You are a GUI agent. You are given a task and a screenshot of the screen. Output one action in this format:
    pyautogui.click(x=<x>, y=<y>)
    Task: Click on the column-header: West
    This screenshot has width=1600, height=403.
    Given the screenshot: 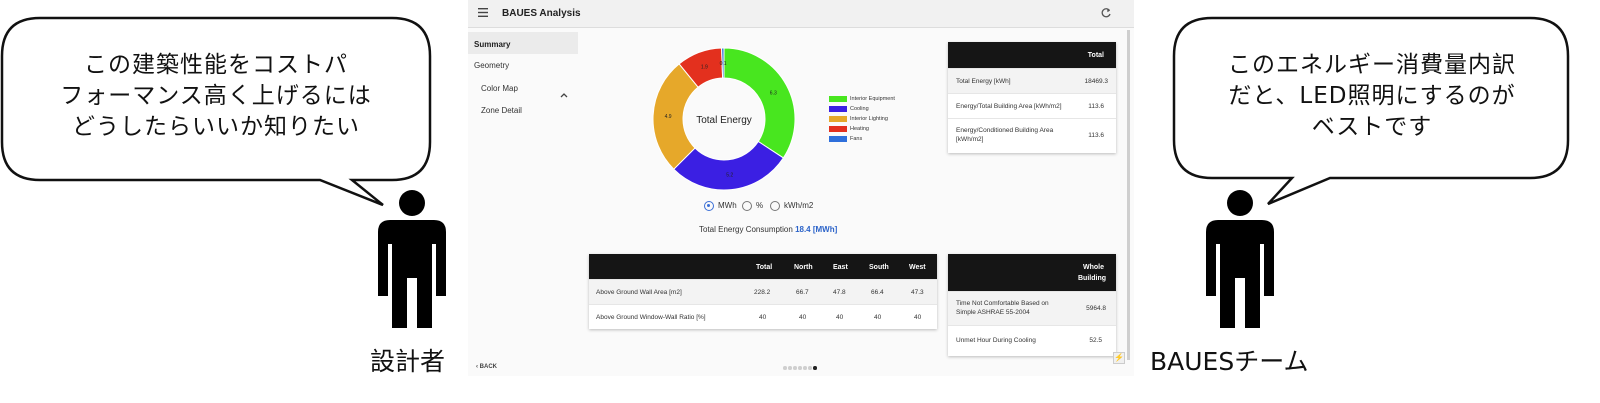 What is the action you would take?
    pyautogui.click(x=917, y=267)
    